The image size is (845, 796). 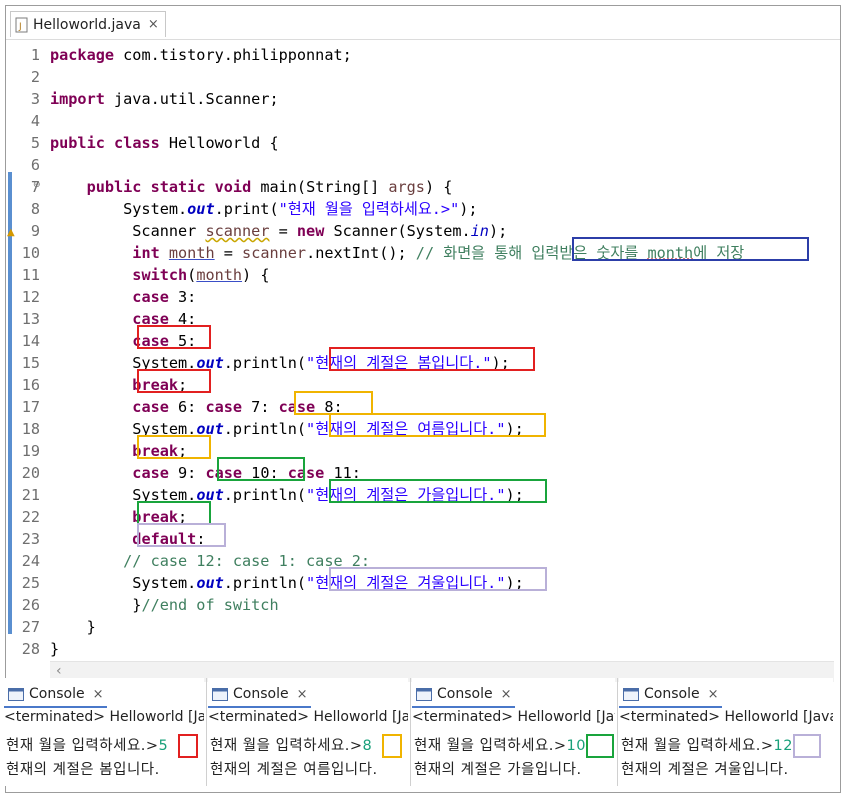 What do you see at coordinates (82, 55) in the screenshot?
I see `code-token: package` at bounding box center [82, 55].